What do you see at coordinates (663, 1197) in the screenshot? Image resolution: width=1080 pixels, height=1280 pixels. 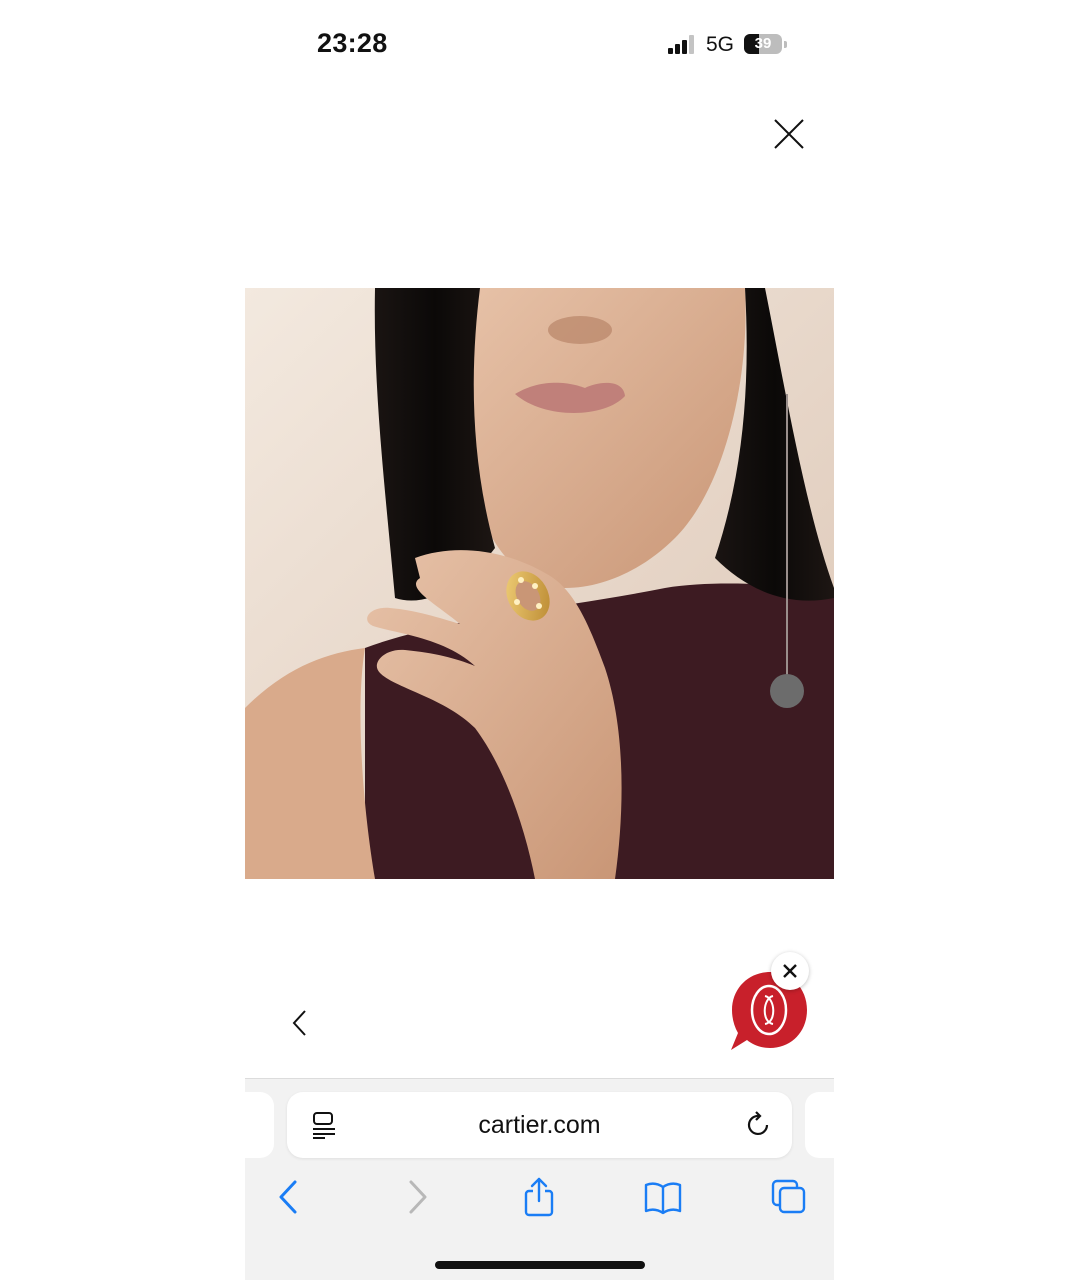 I see `book-icon` at bounding box center [663, 1197].